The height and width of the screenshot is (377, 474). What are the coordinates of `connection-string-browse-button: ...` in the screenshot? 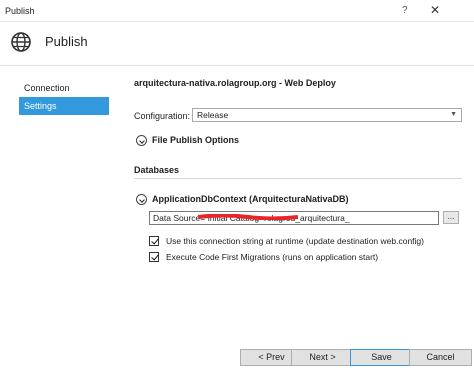 It's located at (451, 217).